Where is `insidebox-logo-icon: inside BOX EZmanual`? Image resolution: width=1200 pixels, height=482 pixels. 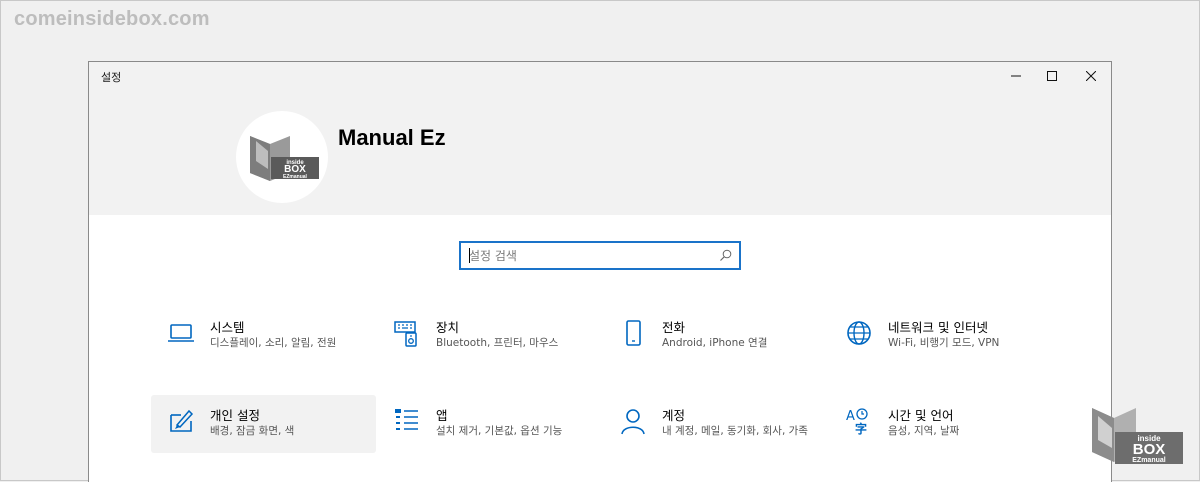
insidebox-logo-icon: inside BOX EZmanual is located at coordinates (284, 158).